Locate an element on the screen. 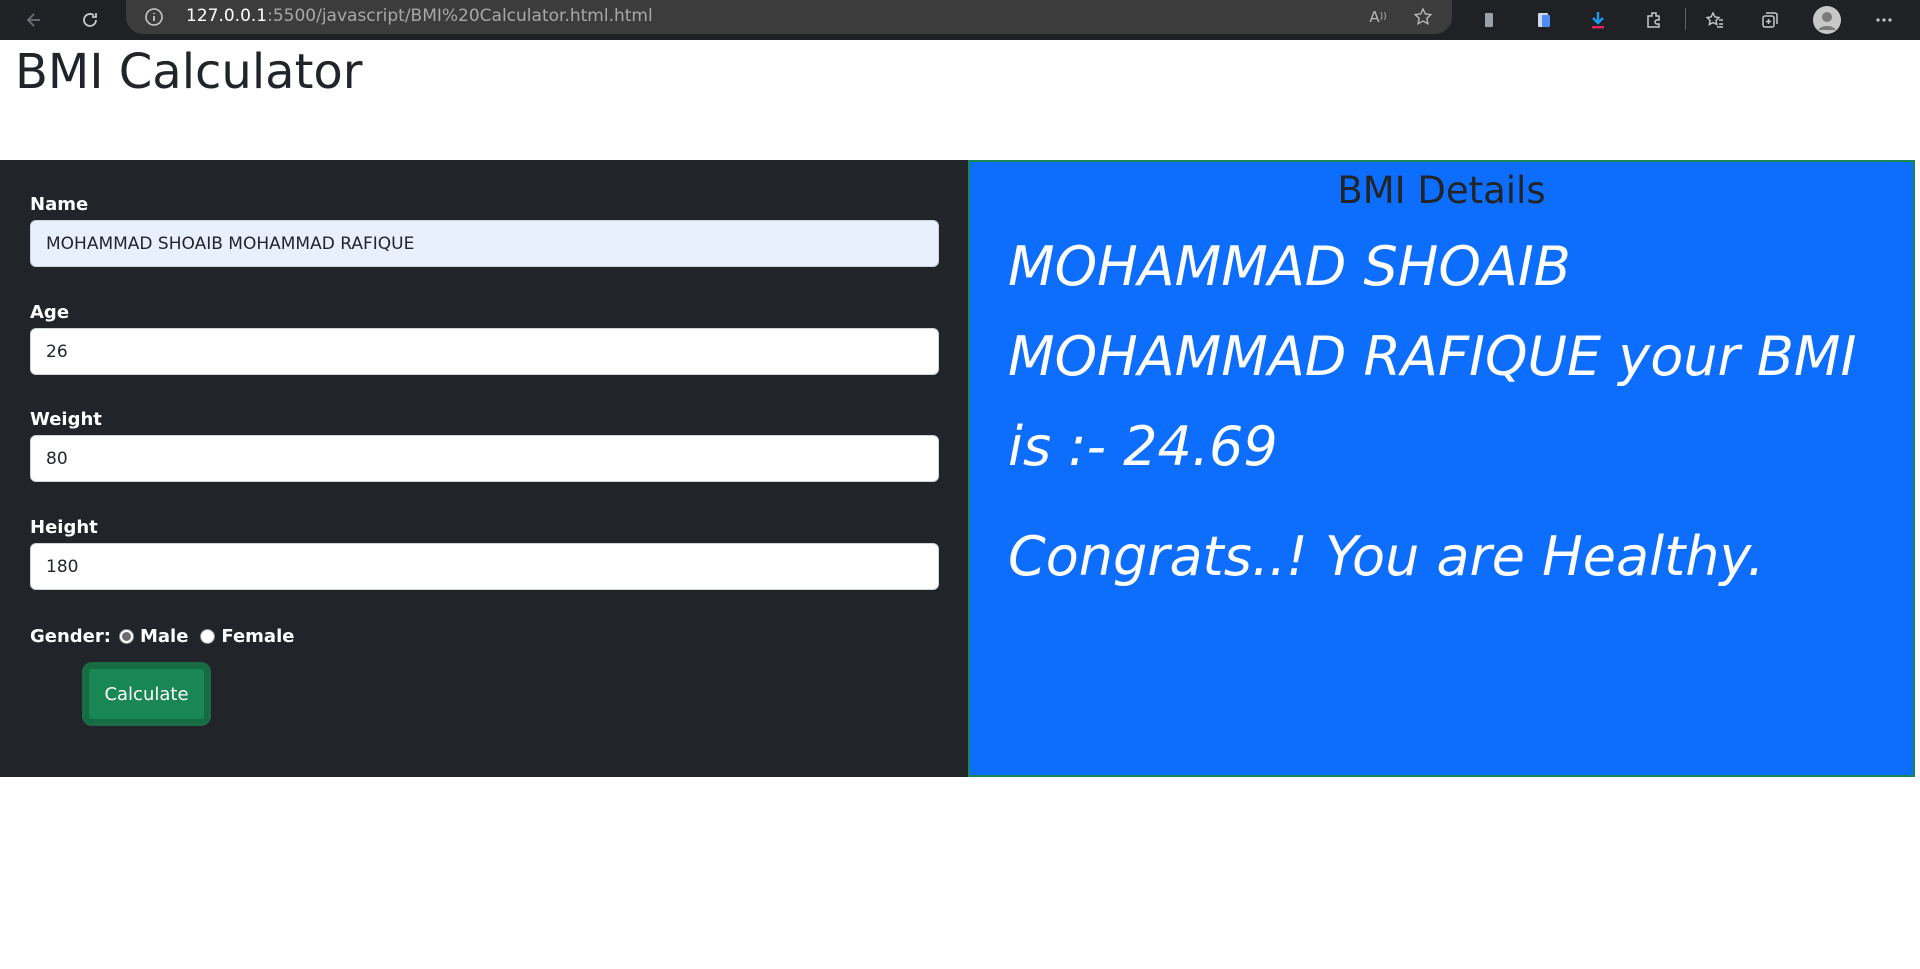 The height and width of the screenshot is (969, 1920). extensions-icon is located at coordinates (1654, 20).